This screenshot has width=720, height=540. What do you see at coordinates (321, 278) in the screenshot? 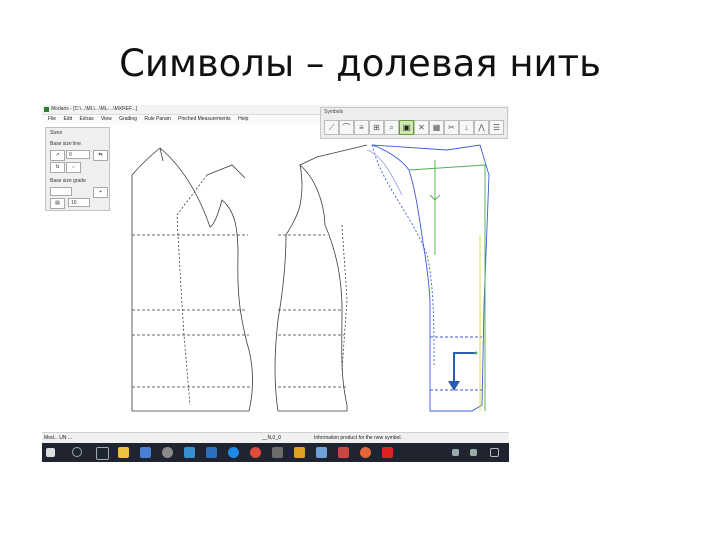
I see `pattern-piece-front` at bounding box center [321, 278].